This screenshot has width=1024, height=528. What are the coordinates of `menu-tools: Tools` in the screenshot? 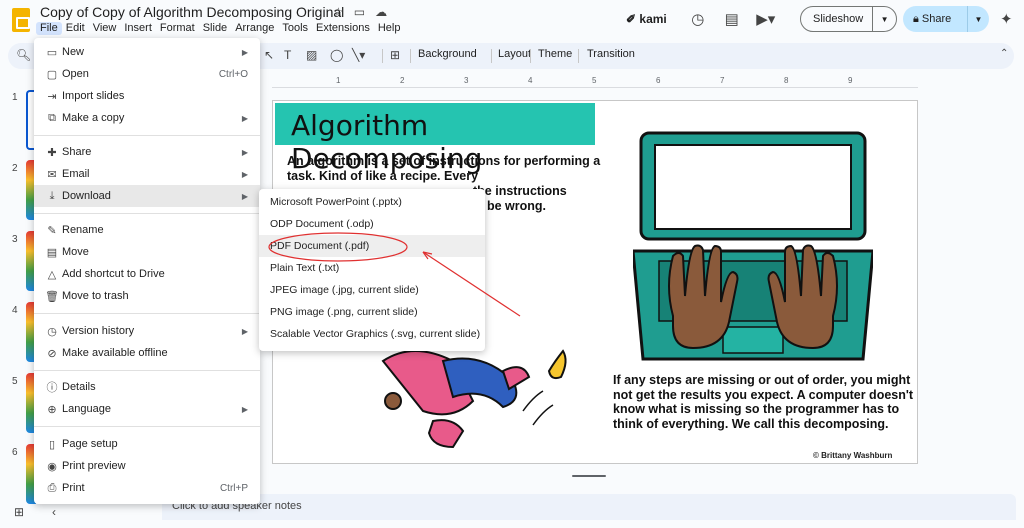 It's located at (295, 28).